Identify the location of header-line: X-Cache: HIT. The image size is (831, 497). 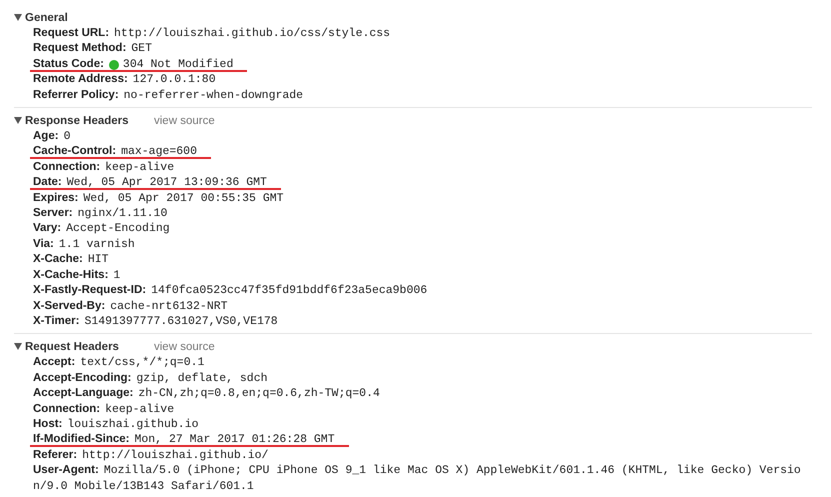
(71, 259).